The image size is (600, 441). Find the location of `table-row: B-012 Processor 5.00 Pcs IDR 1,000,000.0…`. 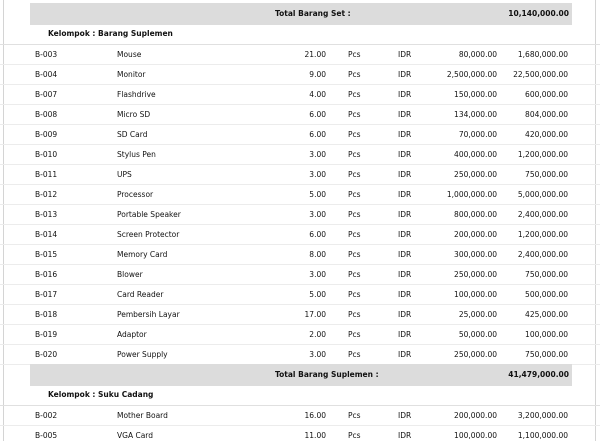

table-row: B-012 Processor 5.00 Pcs IDR 1,000,000.0… is located at coordinates (300, 195).